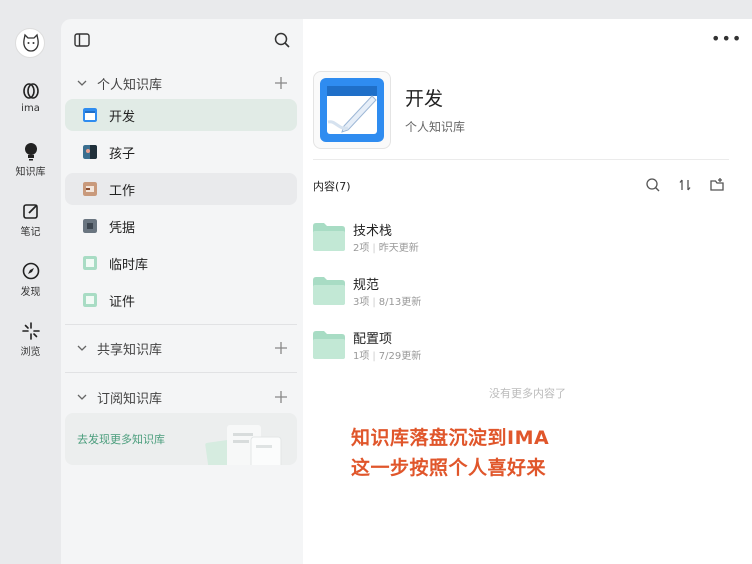  What do you see at coordinates (400, 356) in the screenshot?
I see `folder-updated: 7/29更新` at bounding box center [400, 356].